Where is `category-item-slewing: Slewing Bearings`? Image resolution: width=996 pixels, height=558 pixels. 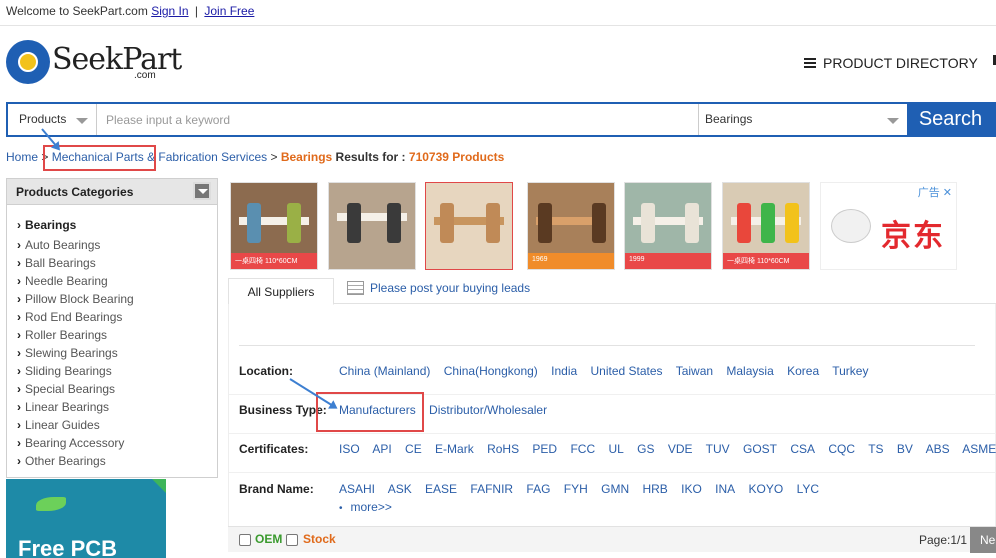 category-item-slewing: Slewing Bearings is located at coordinates (117, 353).